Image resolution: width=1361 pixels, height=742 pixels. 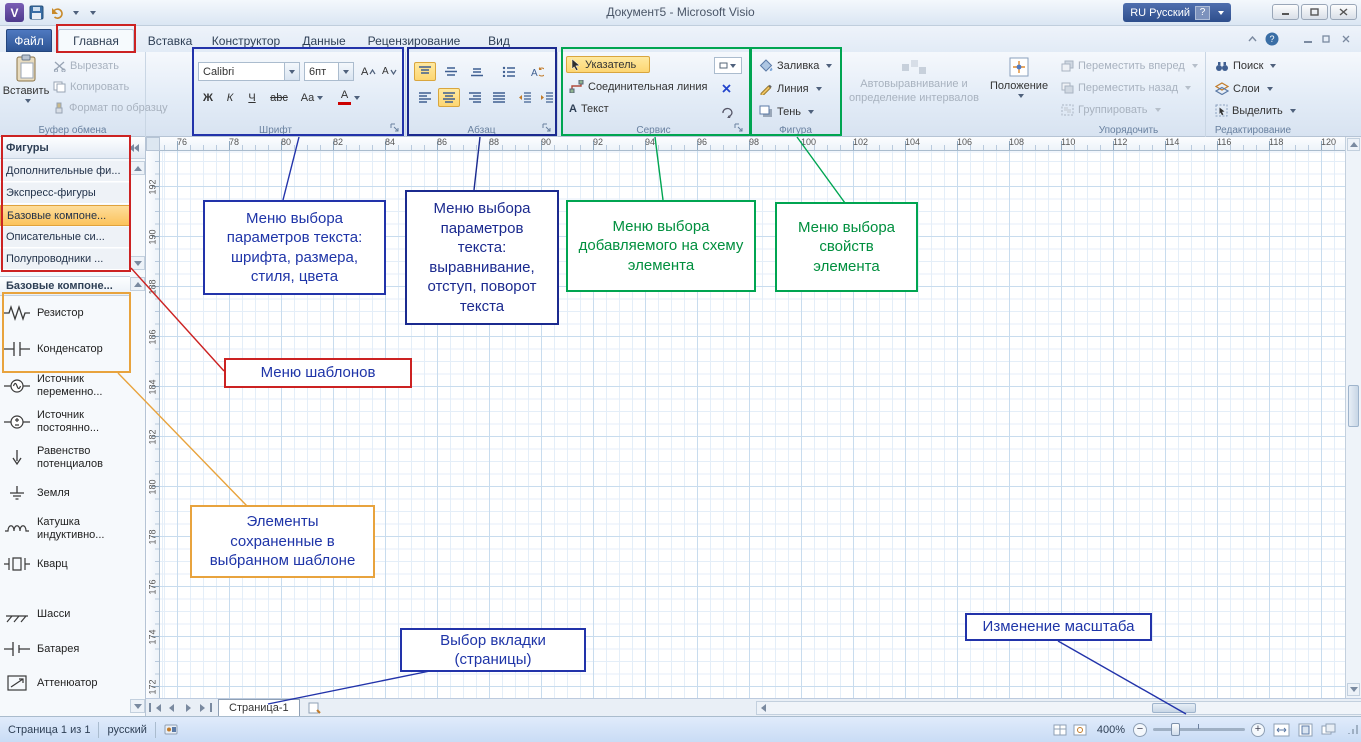 What do you see at coordinates (1111, 110) in the screenshot?
I see `group-shapes-button: Группировать` at bounding box center [1111, 110].